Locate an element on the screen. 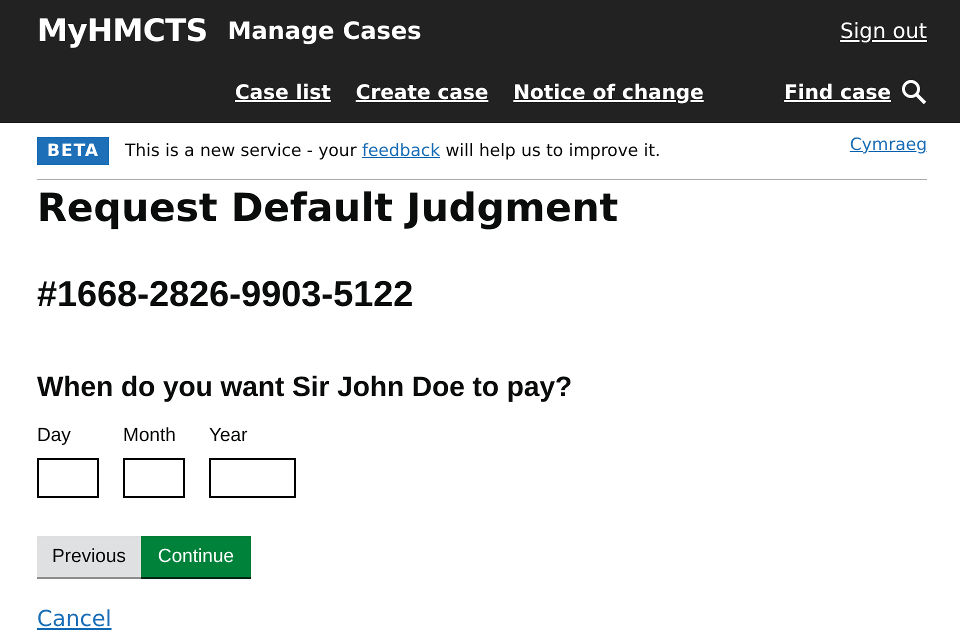 This screenshot has height=640, width=960. beta-tag: BETA is located at coordinates (73, 151).